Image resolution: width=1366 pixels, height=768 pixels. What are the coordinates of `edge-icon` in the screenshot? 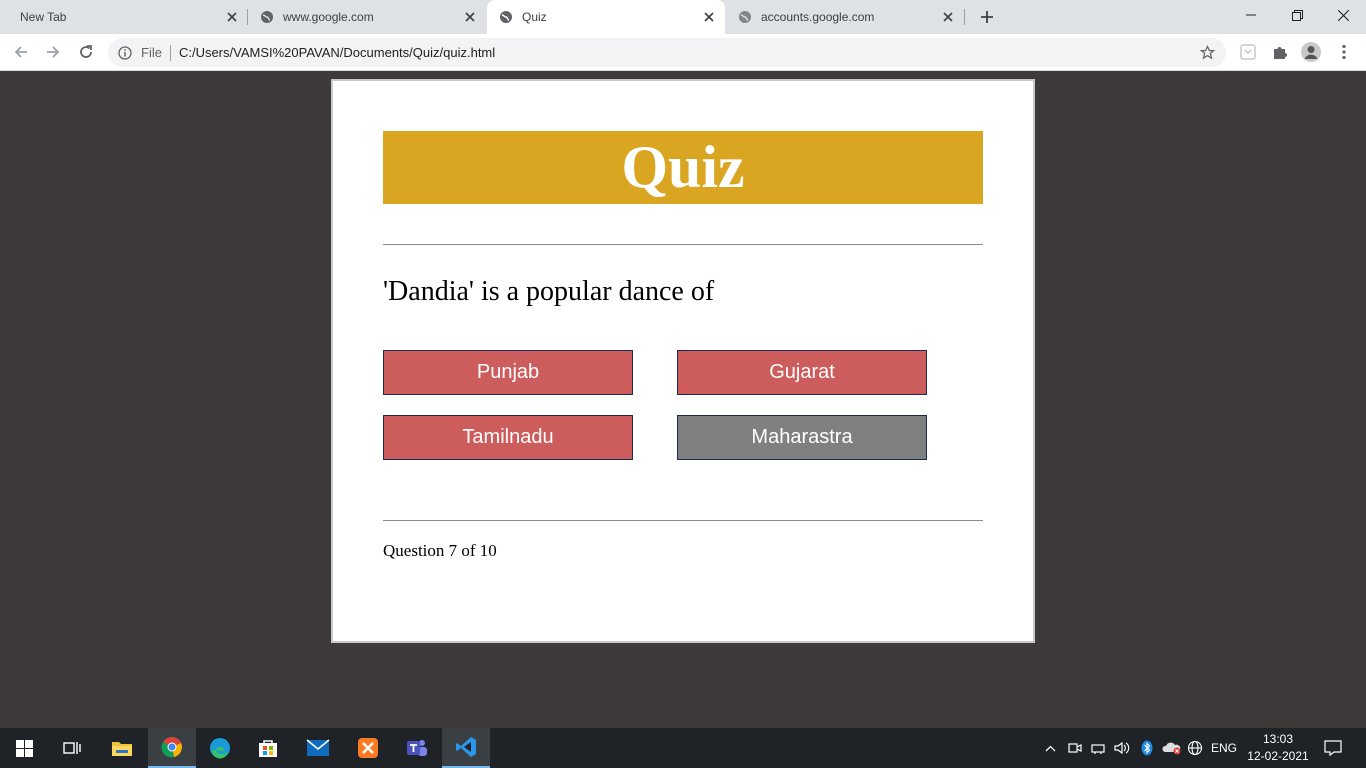 It's located at (220, 748).